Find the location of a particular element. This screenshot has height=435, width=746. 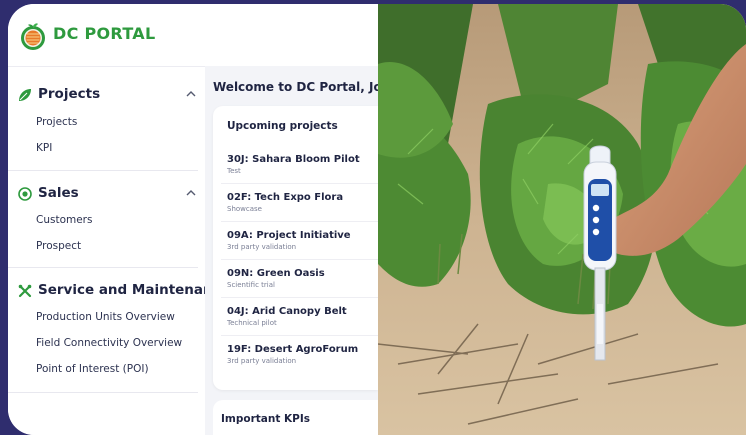

project-type: Technical pilot is located at coordinates (252, 323).